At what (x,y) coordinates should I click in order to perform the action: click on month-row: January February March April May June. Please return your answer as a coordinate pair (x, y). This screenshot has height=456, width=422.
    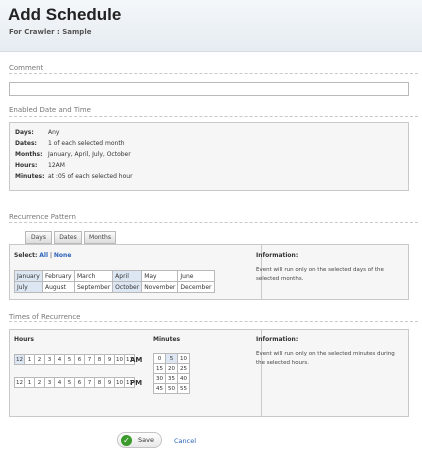
    Looking at the image, I should click on (114, 276).